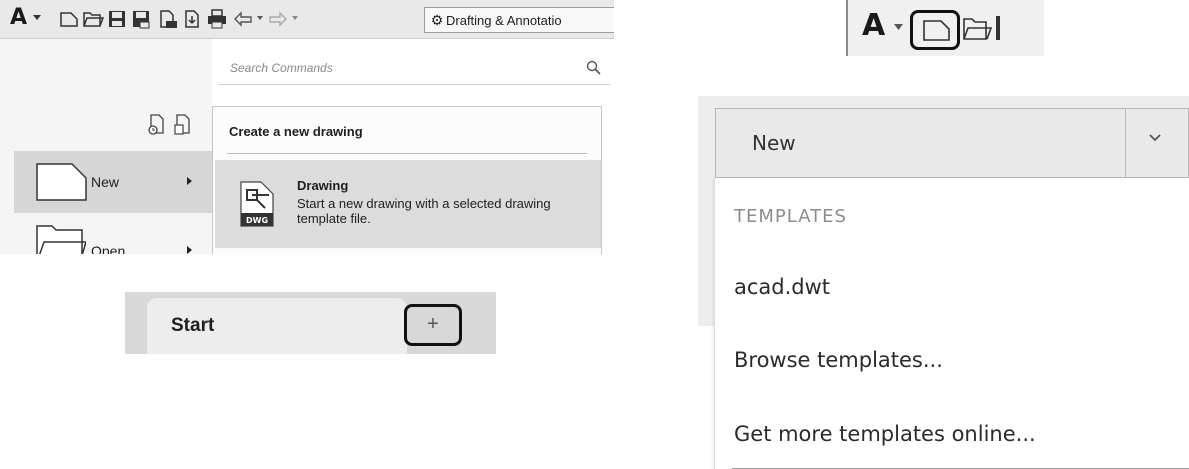 Image resolution: width=1189 pixels, height=469 pixels. I want to click on divider, so click(407, 153).